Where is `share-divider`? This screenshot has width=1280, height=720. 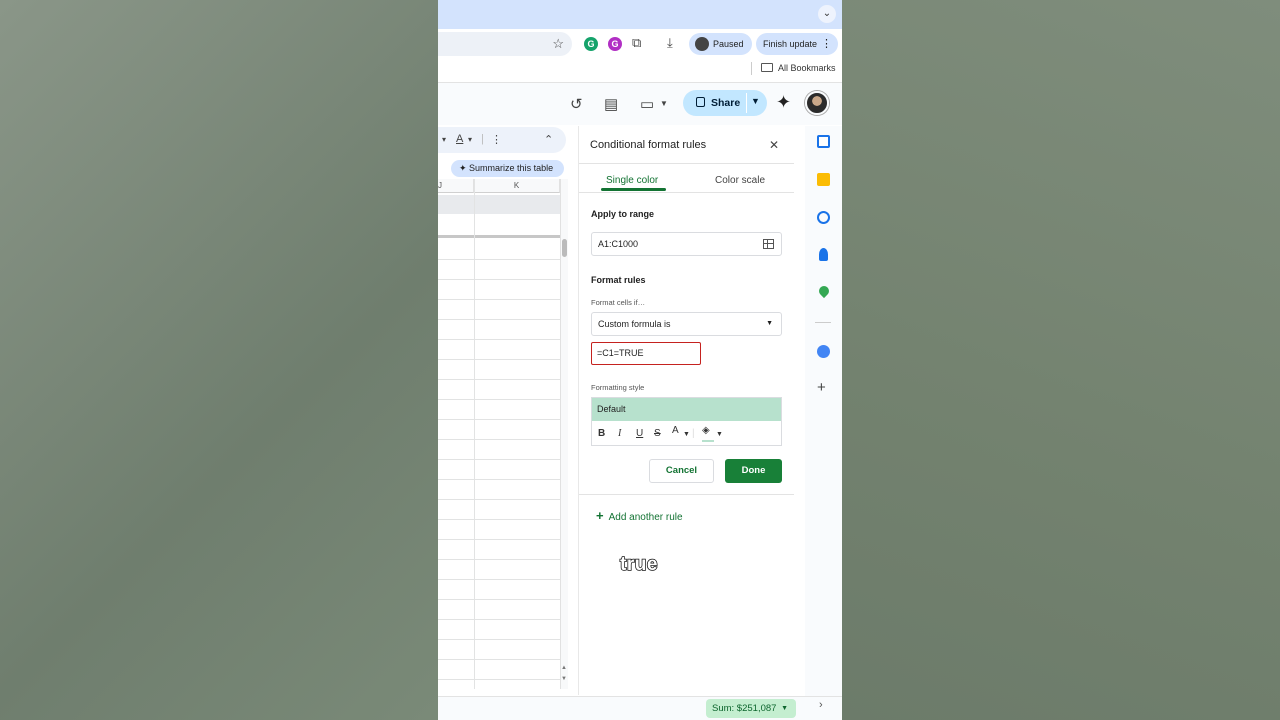 share-divider is located at coordinates (746, 103).